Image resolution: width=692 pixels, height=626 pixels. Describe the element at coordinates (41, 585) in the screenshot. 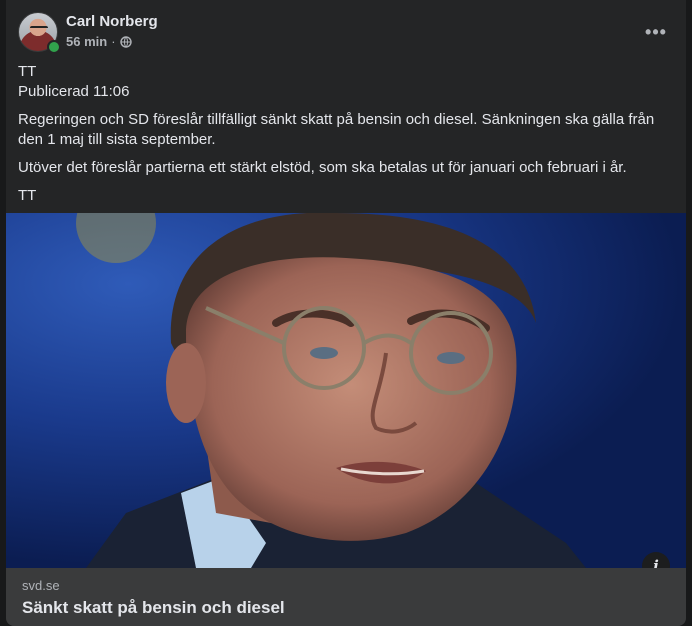

I see `link-domain: svd.se` at that location.